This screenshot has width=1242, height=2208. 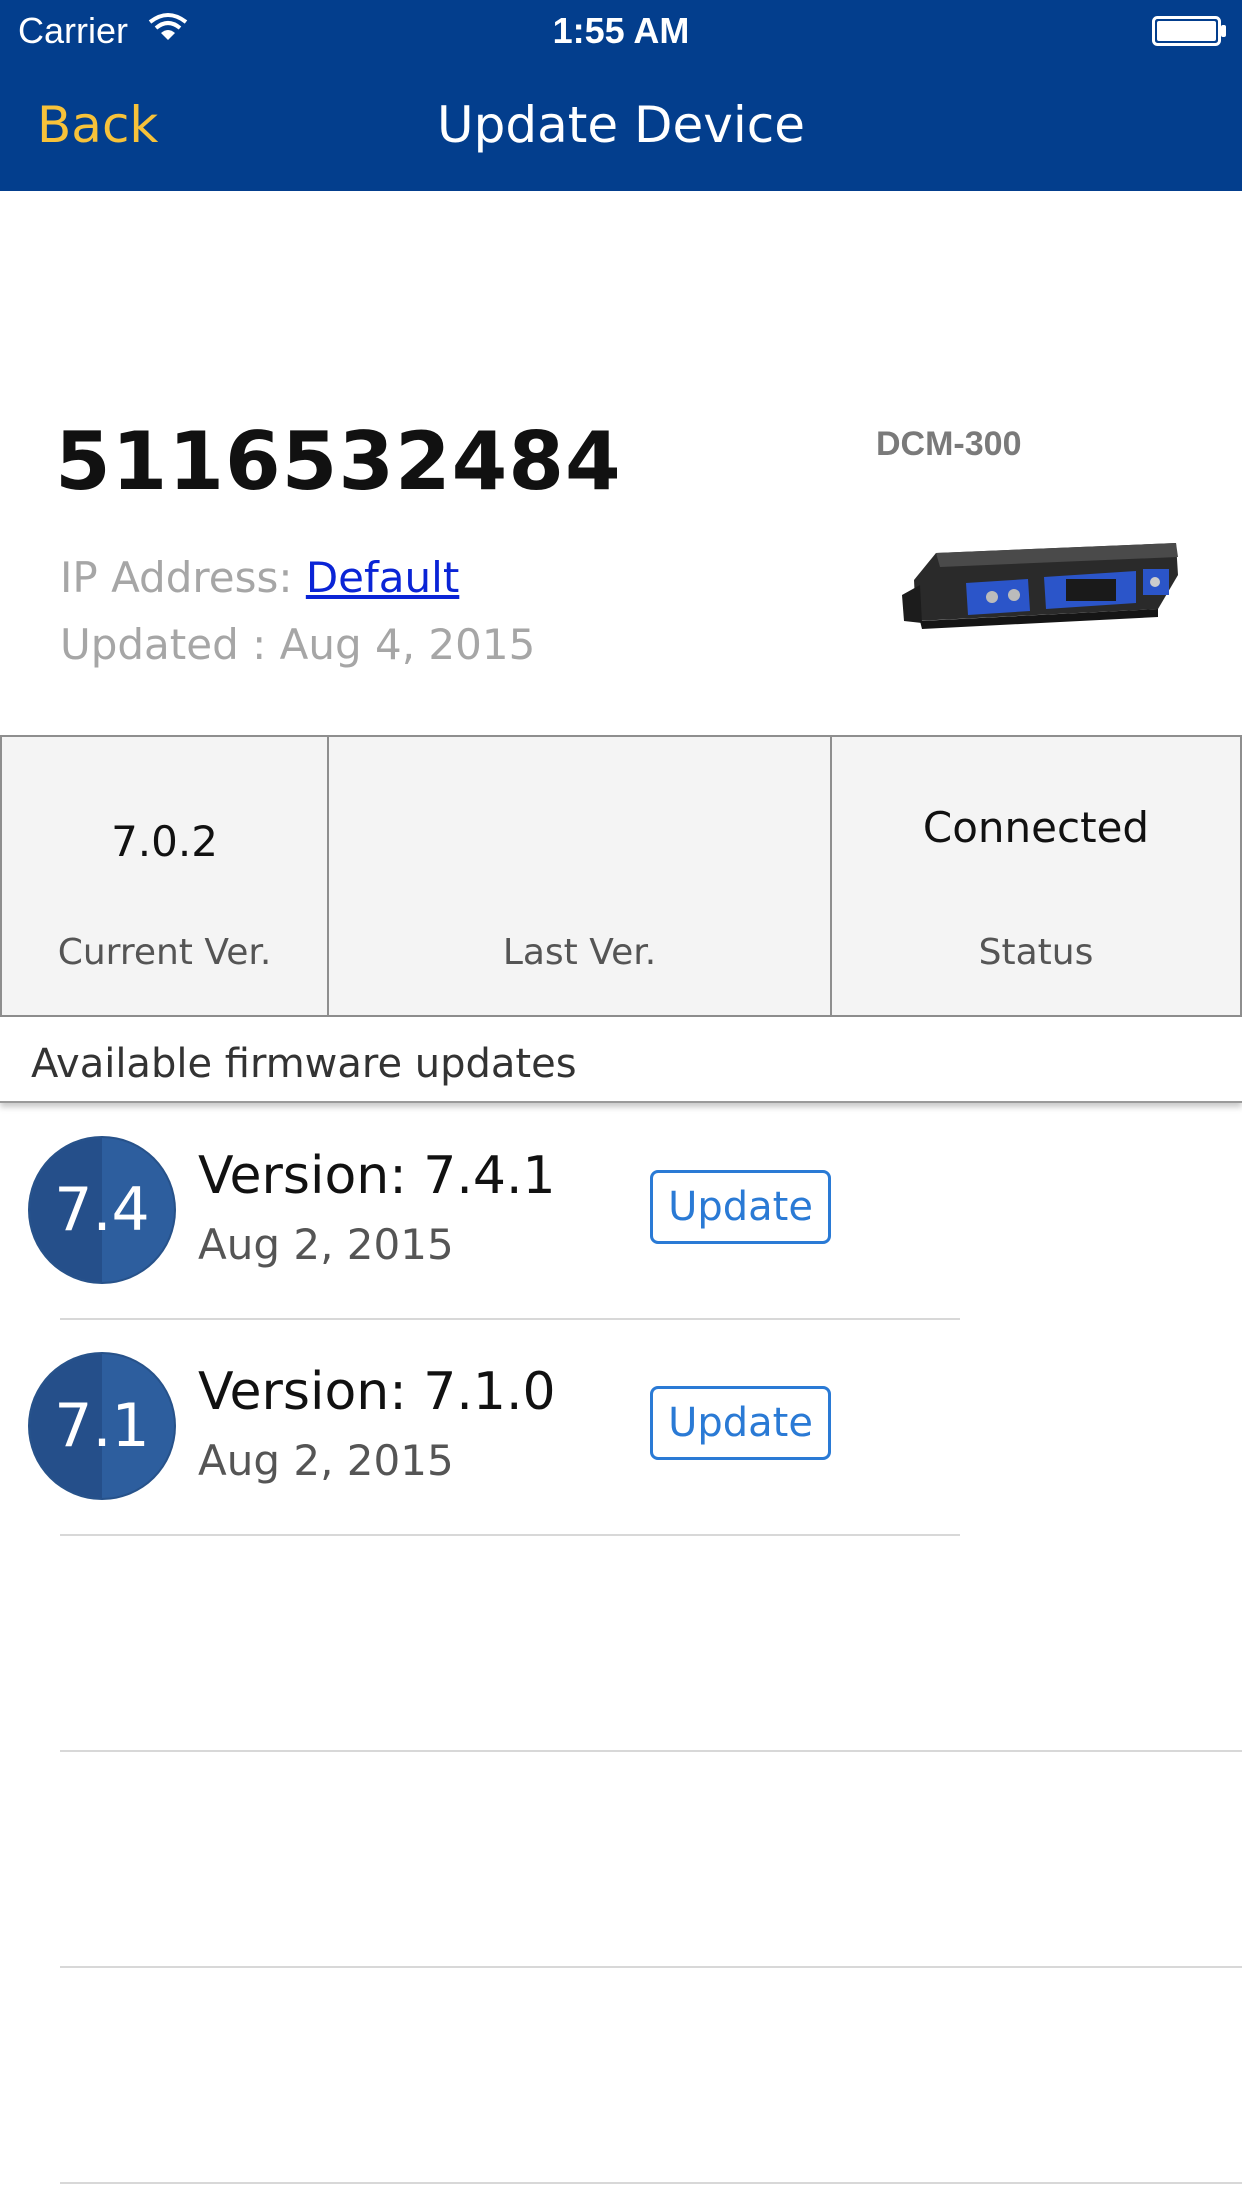 I want to click on last-version-cell: Last Ver., so click(x=580, y=876).